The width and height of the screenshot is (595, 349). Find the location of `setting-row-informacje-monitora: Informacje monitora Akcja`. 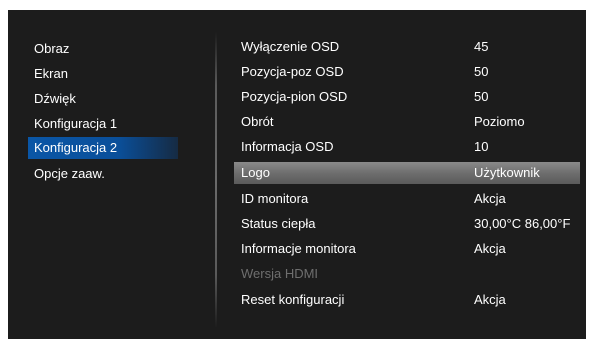

setting-row-informacje-monitora: Informacje monitora Akcja is located at coordinates (407, 249).